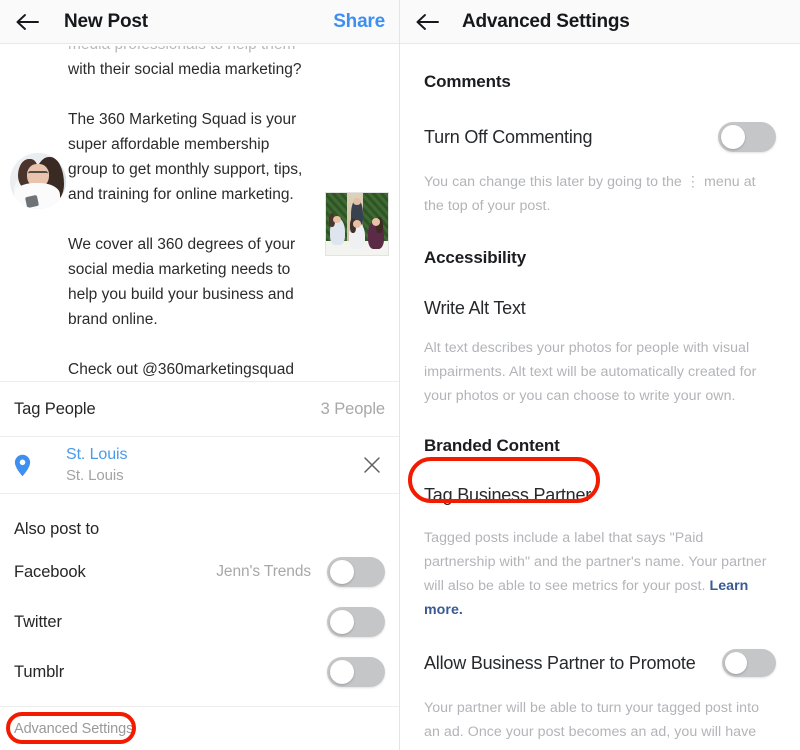  I want to click on write-alt-text-row: Write Alt Text, so click(600, 308).